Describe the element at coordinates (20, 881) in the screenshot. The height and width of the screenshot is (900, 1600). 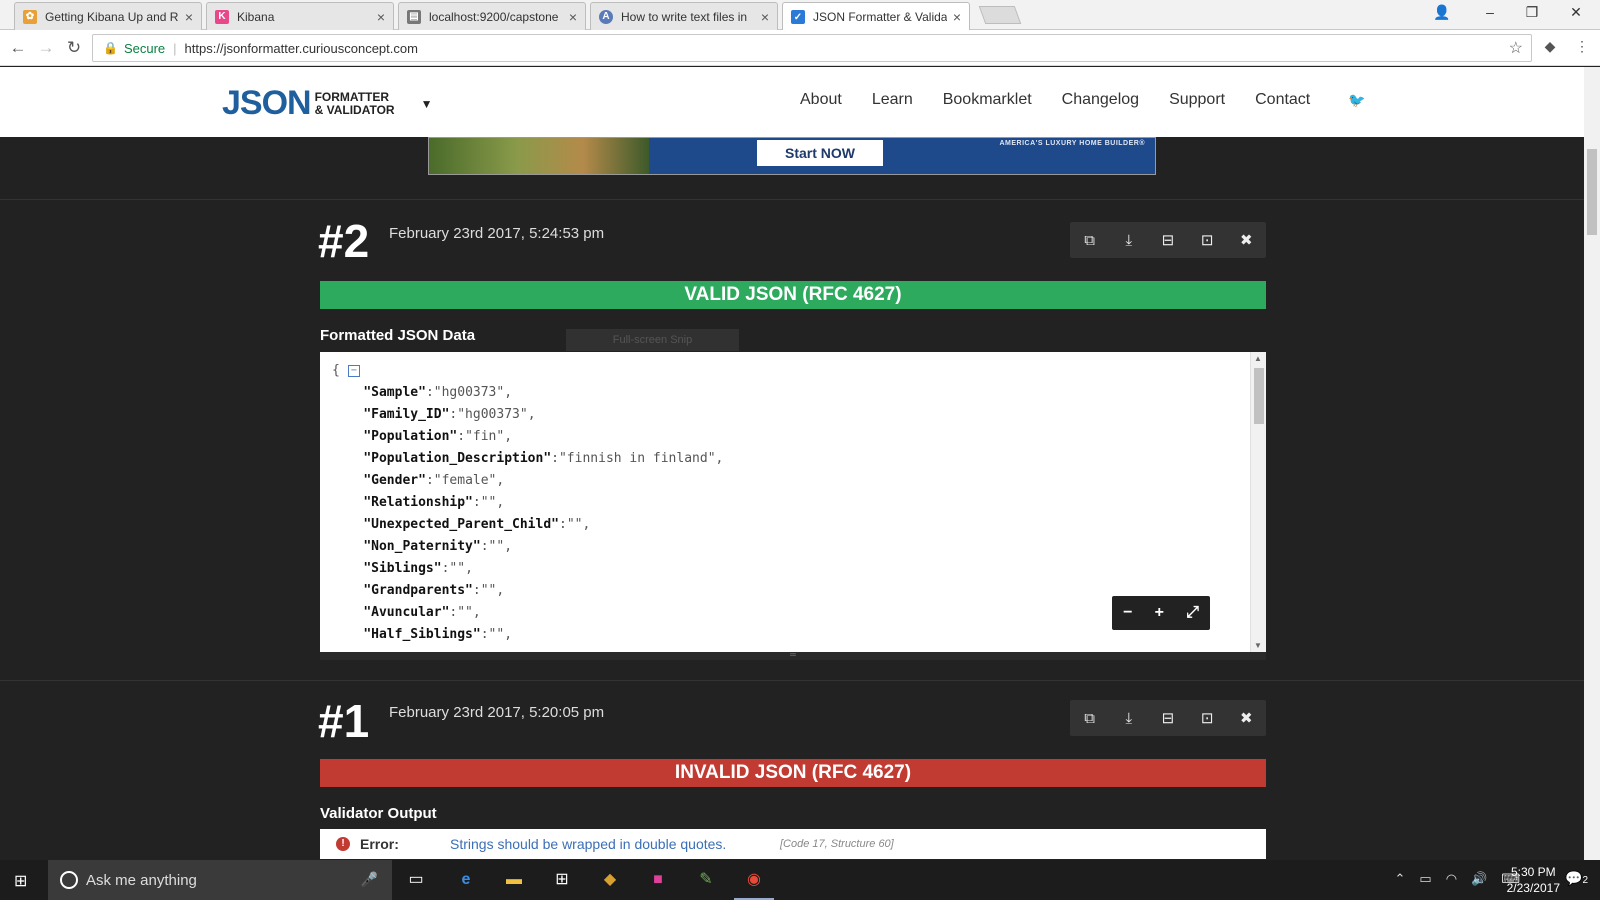
I see `windows-start-icon: ⊞` at that location.